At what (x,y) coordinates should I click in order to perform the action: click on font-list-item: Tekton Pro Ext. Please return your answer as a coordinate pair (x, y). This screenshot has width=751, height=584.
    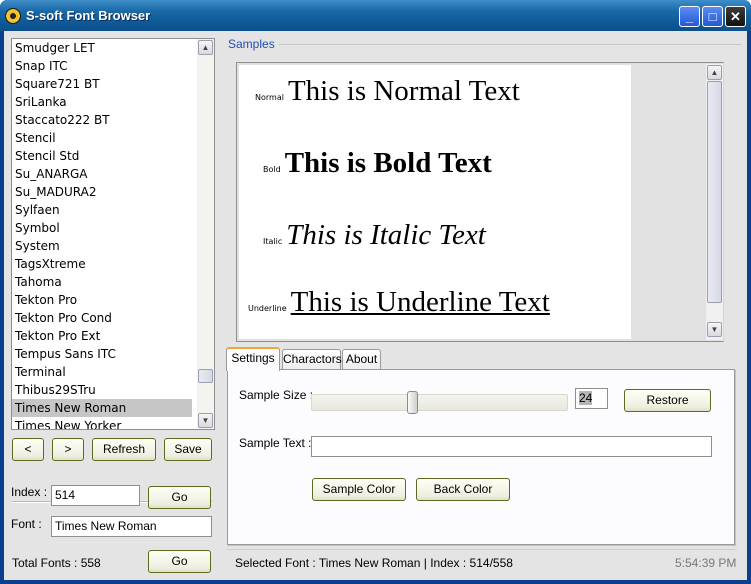
    Looking at the image, I should click on (102, 336).